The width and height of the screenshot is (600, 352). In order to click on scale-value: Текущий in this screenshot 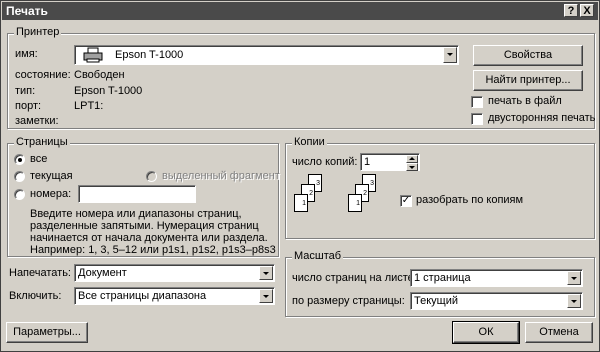, I will do `click(436, 301)`.